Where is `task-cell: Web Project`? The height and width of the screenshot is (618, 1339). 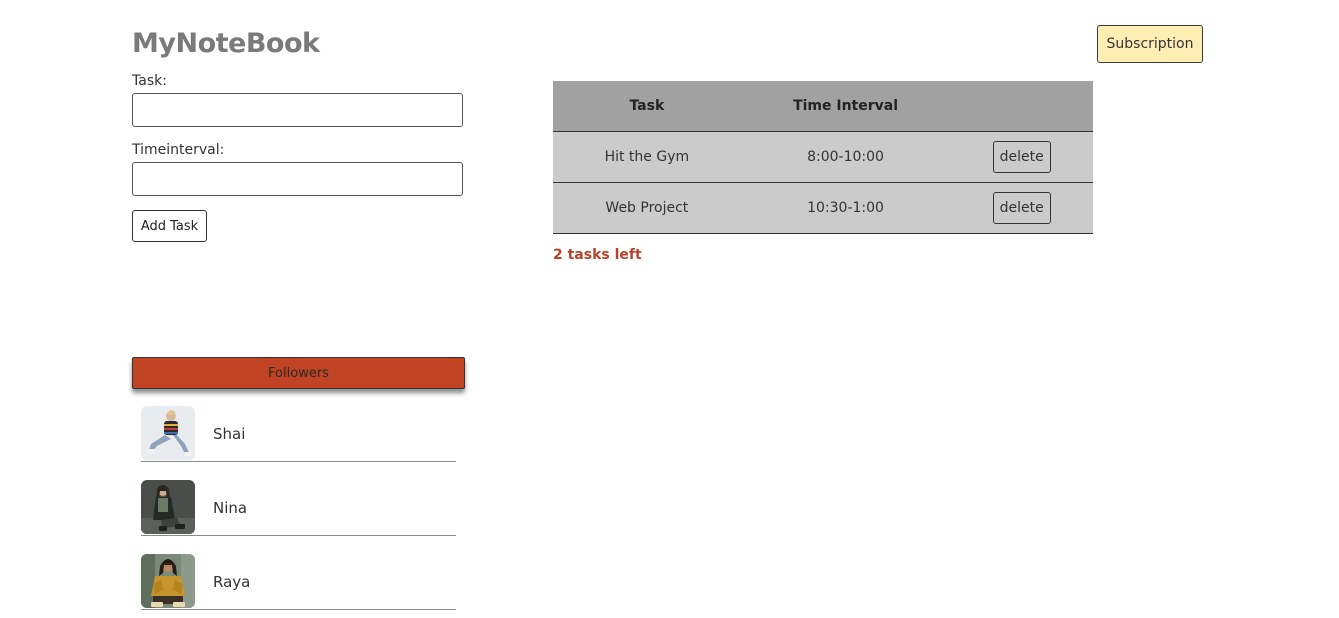
task-cell: Web Project is located at coordinates (647, 208).